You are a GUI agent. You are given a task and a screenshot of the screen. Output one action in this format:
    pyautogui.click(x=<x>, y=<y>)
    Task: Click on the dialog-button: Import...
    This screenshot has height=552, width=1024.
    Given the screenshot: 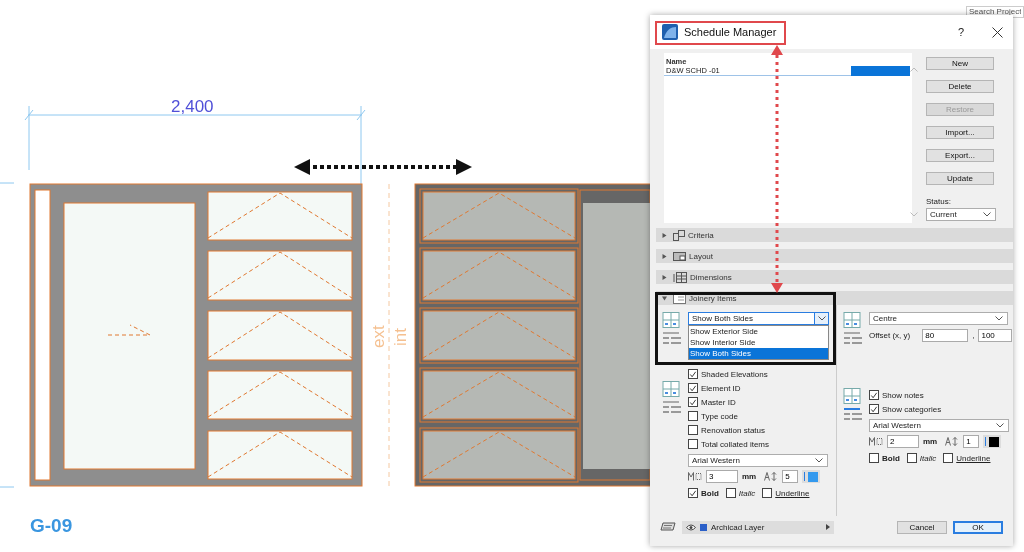 What is the action you would take?
    pyautogui.click(x=960, y=132)
    